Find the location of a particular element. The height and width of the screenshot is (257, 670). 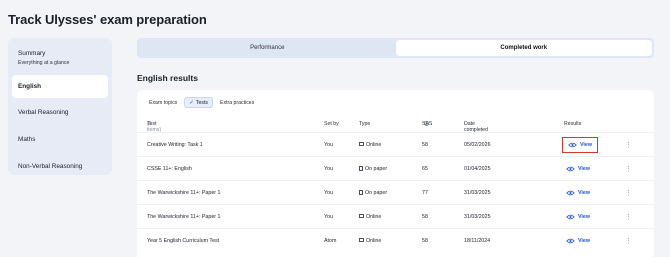

filter-label: Extra practices is located at coordinates (237, 102).